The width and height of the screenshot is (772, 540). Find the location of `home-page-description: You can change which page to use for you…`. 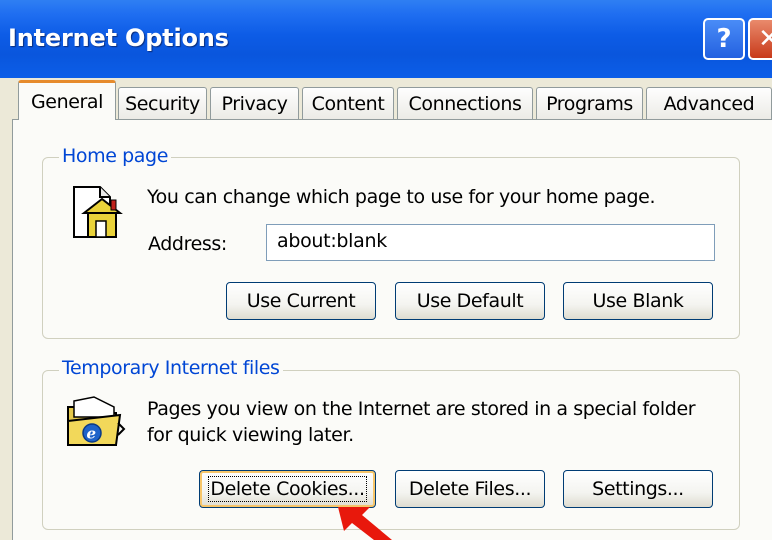

home-page-description: You can change which page to use for you… is located at coordinates (401, 197).